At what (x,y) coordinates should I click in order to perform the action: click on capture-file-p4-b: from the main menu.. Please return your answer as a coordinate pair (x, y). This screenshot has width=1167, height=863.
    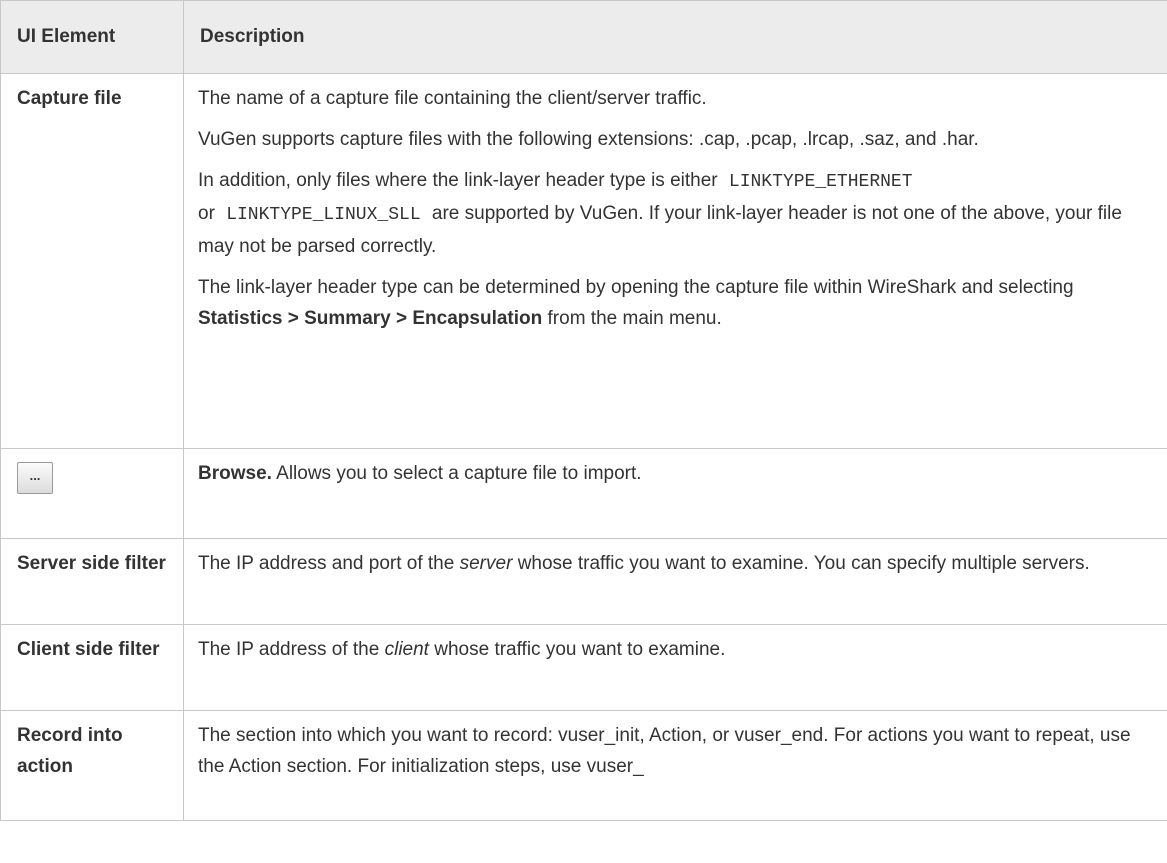
    Looking at the image, I should click on (634, 318).